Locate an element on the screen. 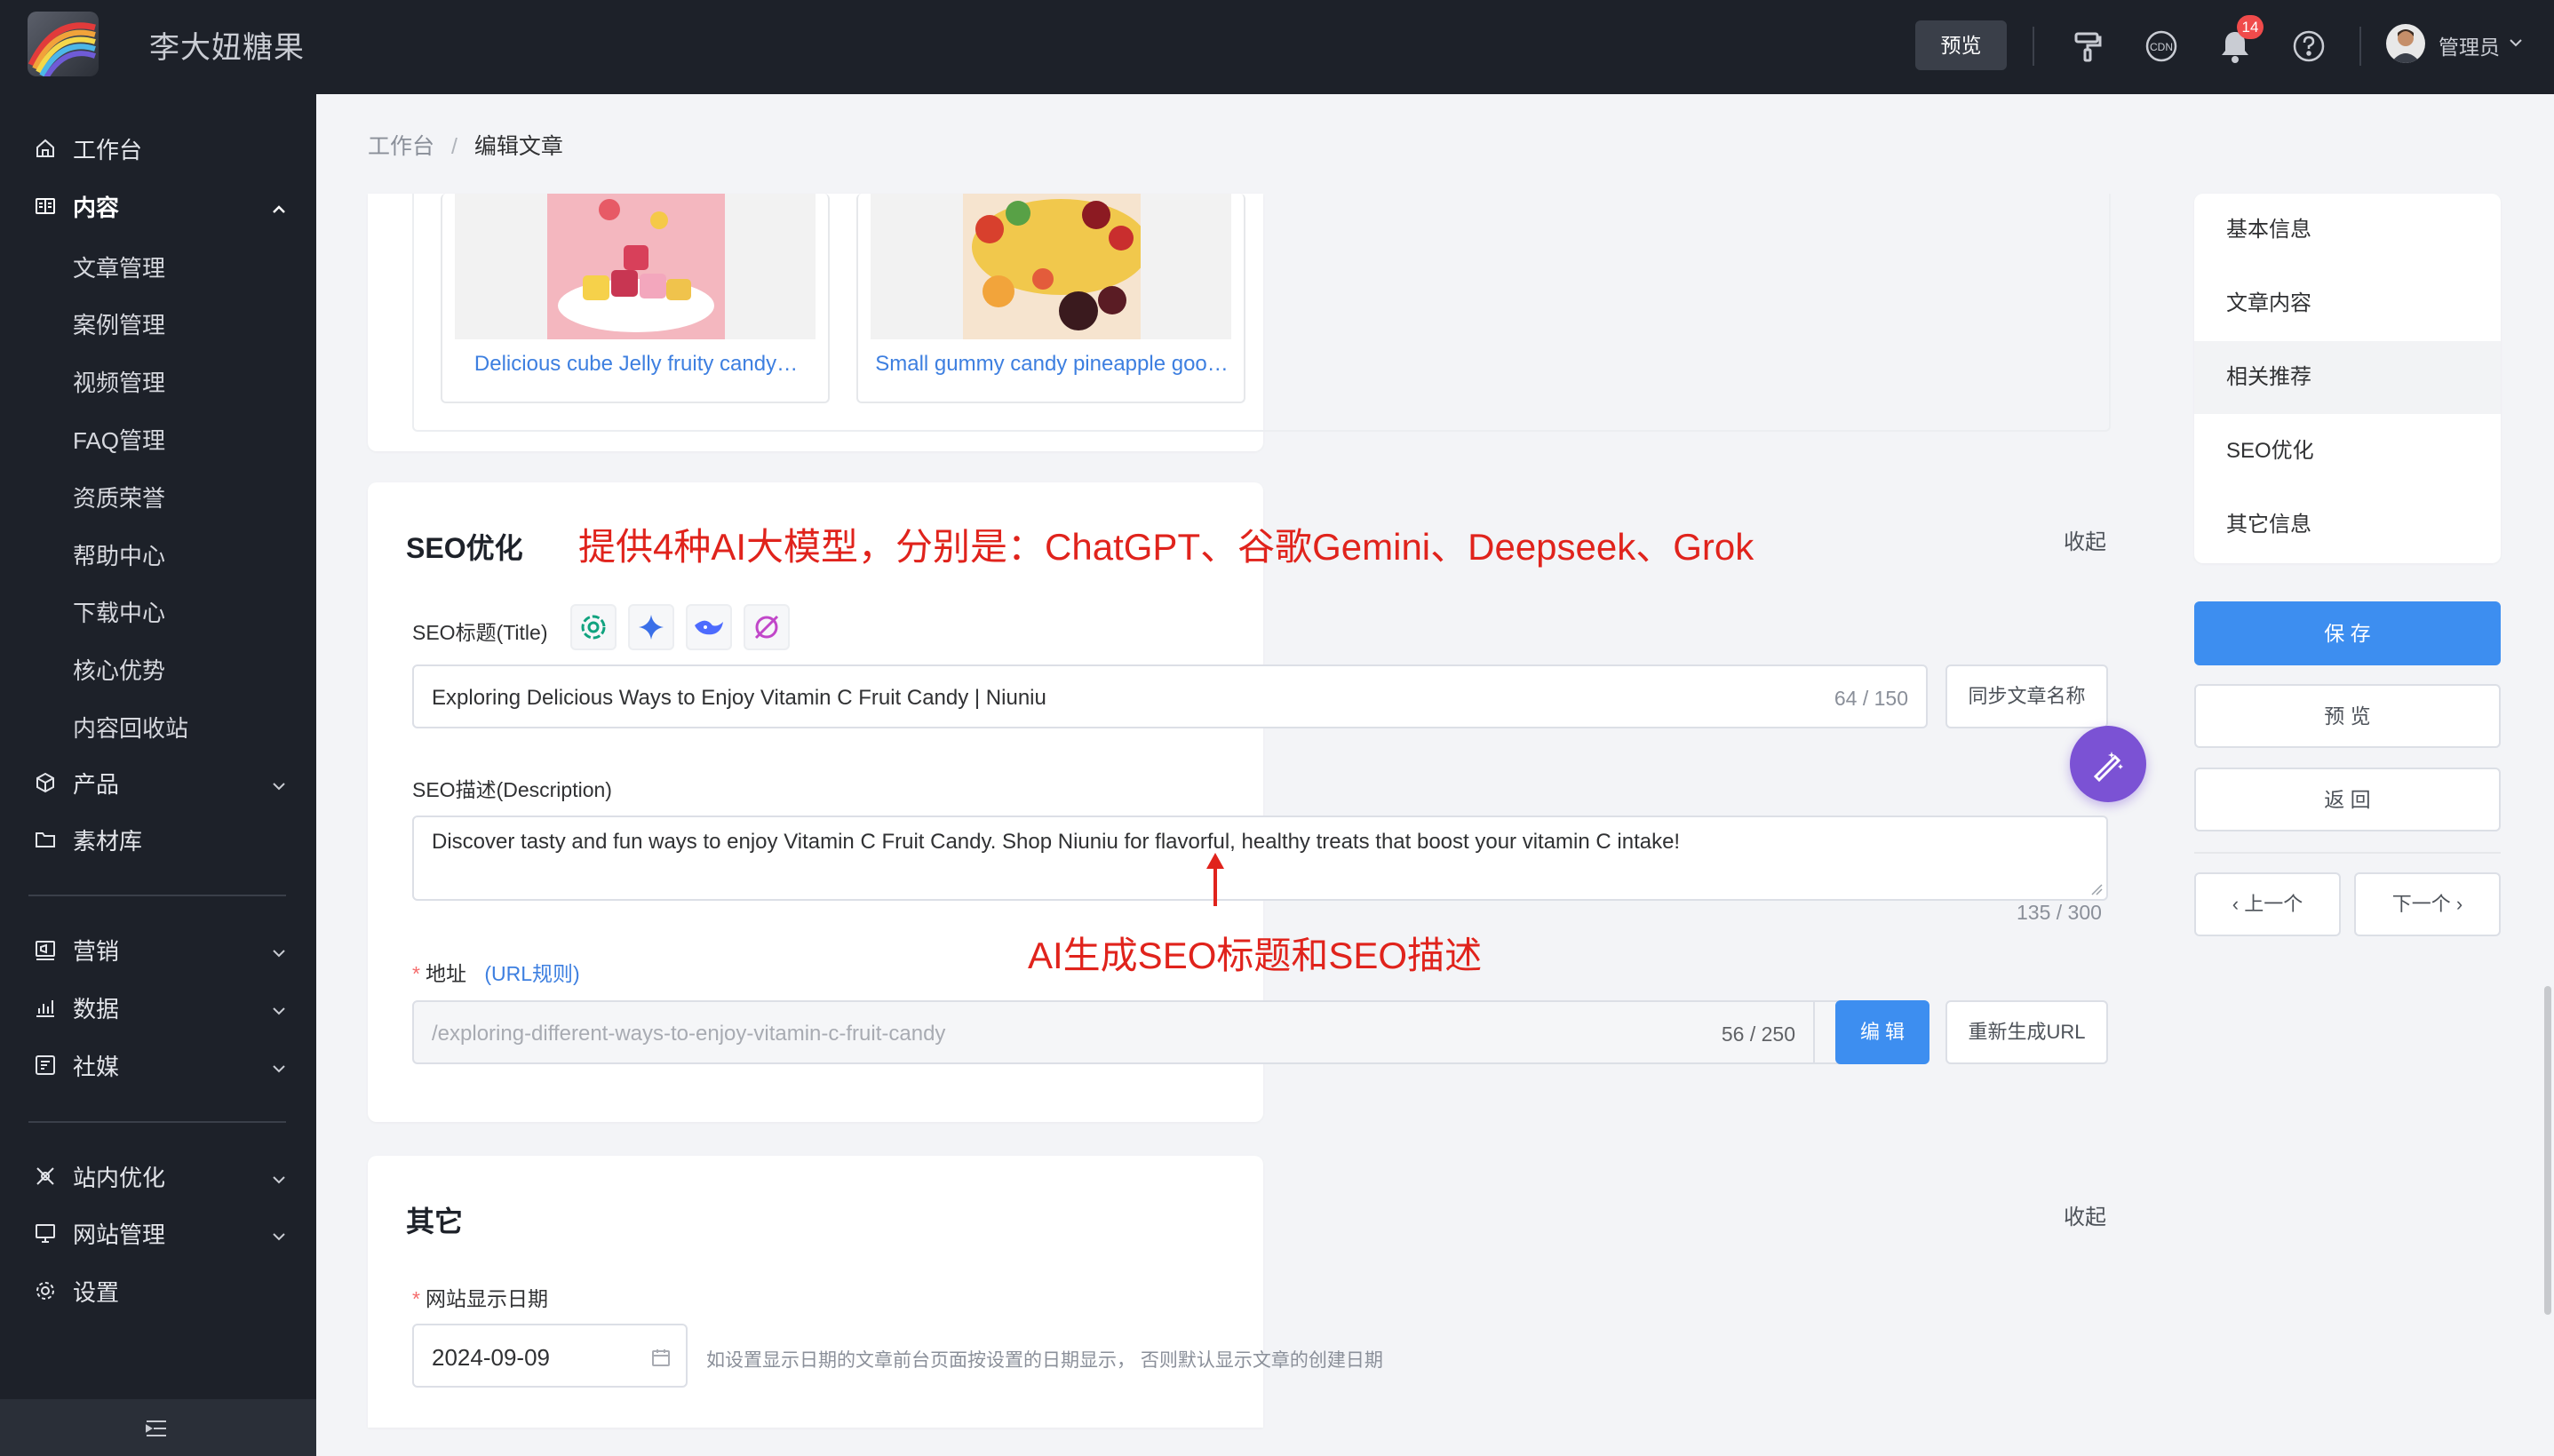 This screenshot has height=1456, width=2554. prev-article-button: ‹ 上一个 is located at coordinates (2267, 904).